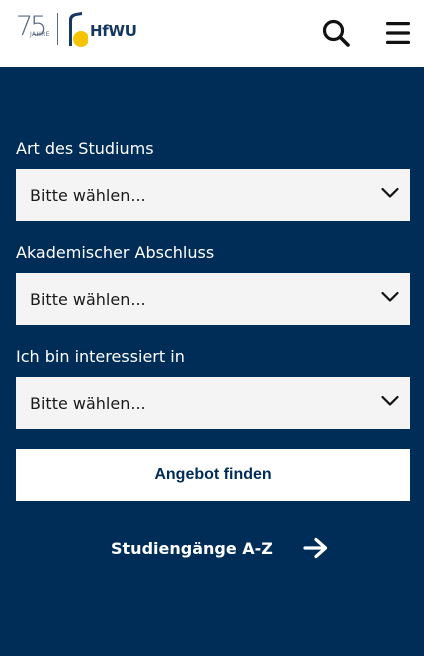 This screenshot has height=658, width=424. I want to click on logo-mark-icon, so click(78, 29).